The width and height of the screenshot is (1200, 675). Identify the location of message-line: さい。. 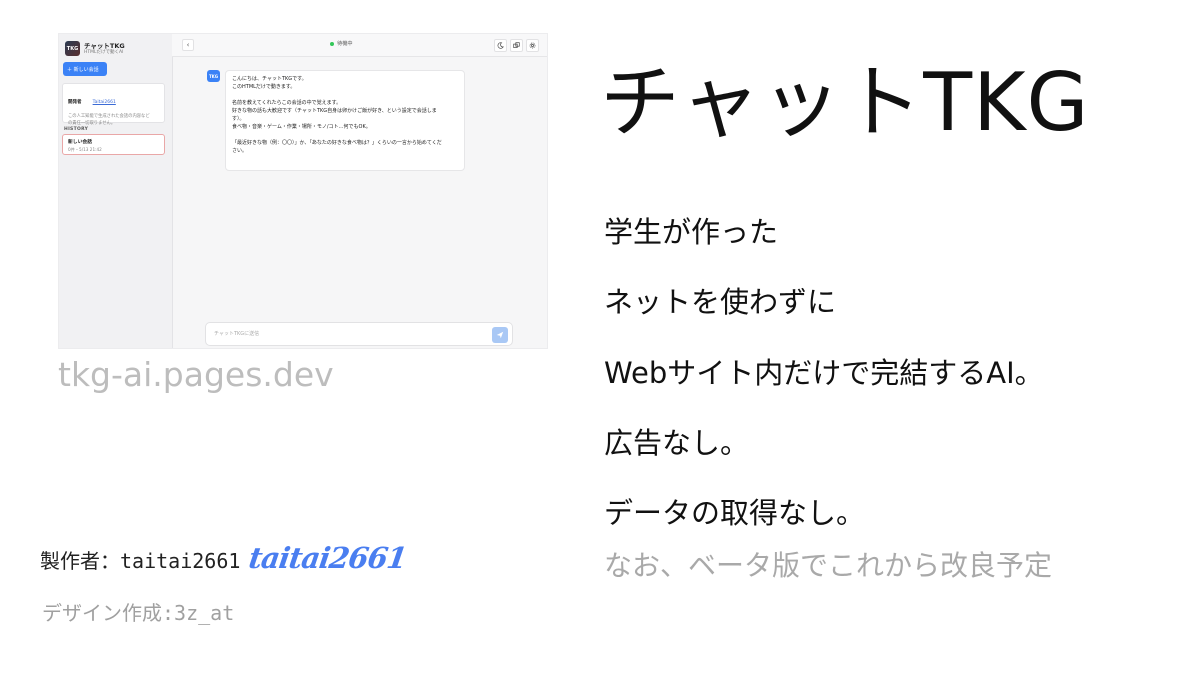
(240, 151).